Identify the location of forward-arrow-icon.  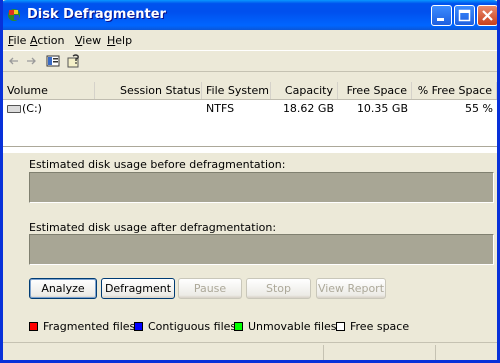
(31, 61).